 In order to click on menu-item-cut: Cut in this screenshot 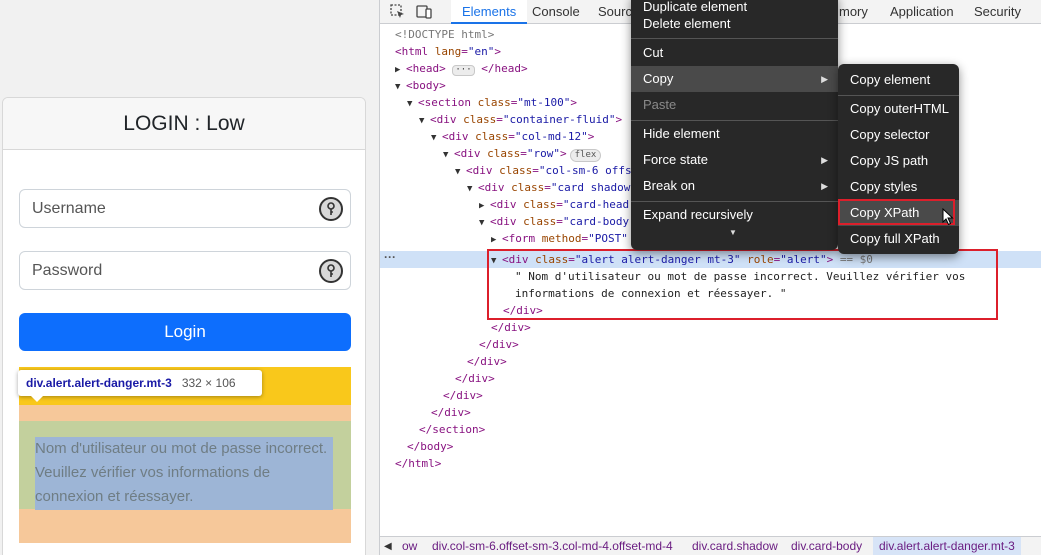, I will do `click(734, 53)`.